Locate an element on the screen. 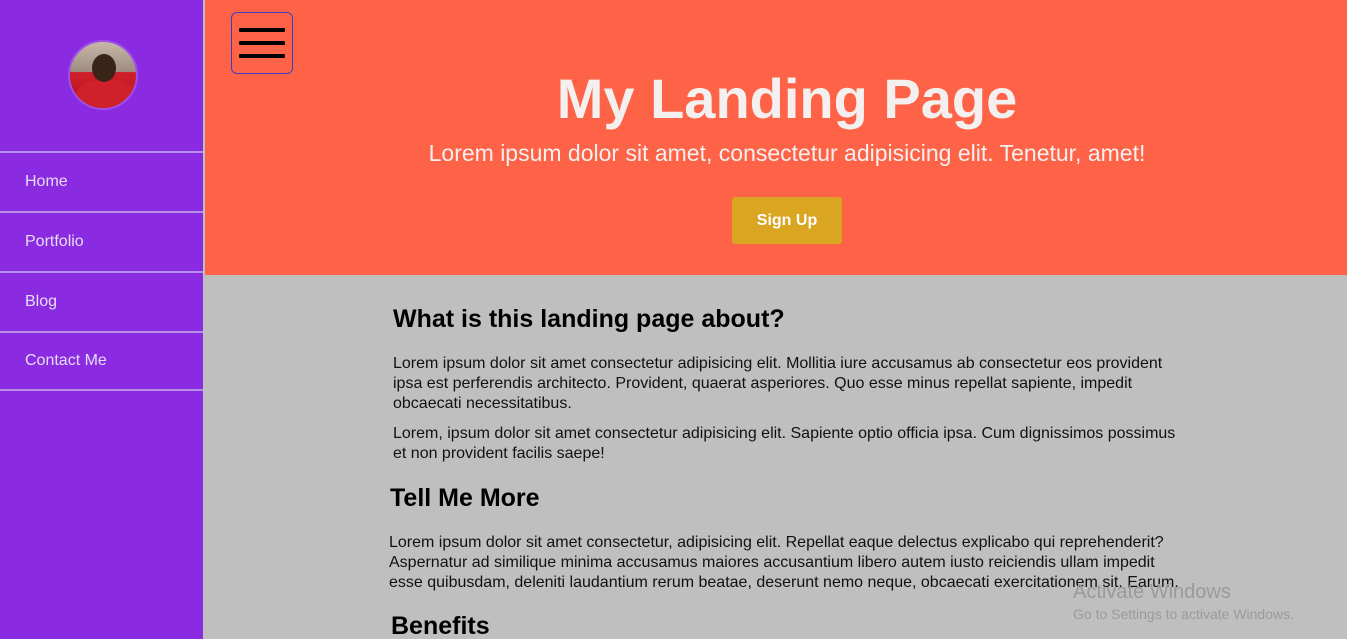 The height and width of the screenshot is (639, 1347). sign-up-button: Sign Up is located at coordinates (787, 220).